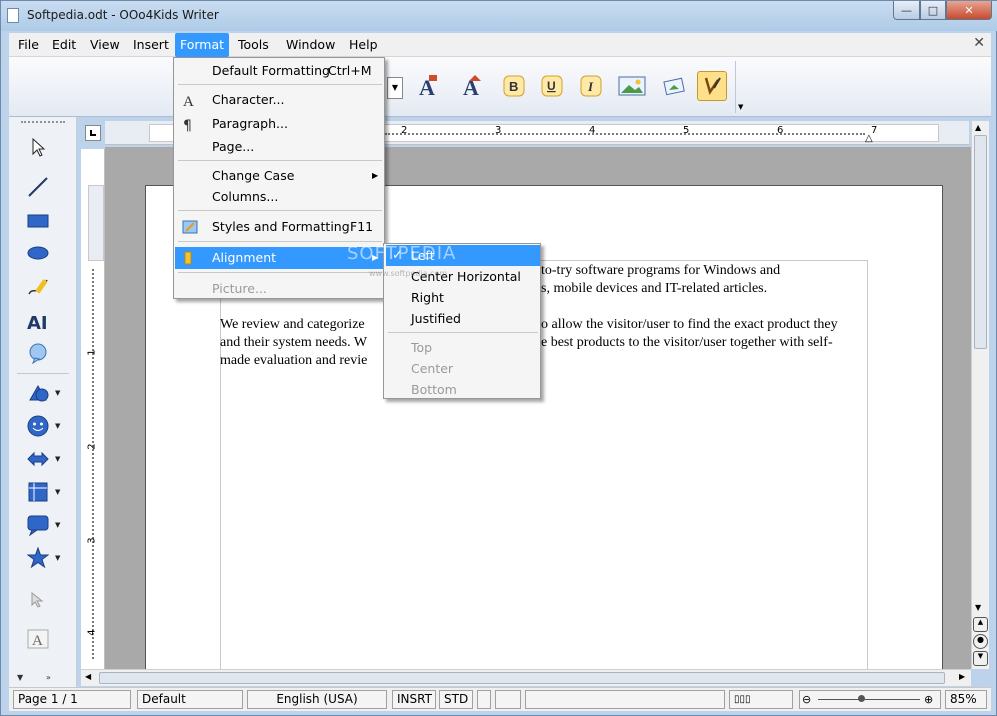 The height and width of the screenshot is (716, 997). I want to click on svg-text: U, so click(551, 86).